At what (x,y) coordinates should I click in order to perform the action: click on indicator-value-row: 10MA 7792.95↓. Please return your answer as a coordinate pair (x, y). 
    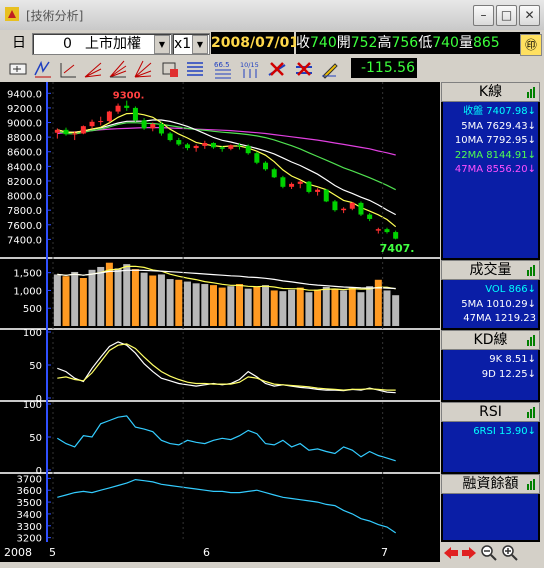
    Looking at the image, I should click on (490, 141).